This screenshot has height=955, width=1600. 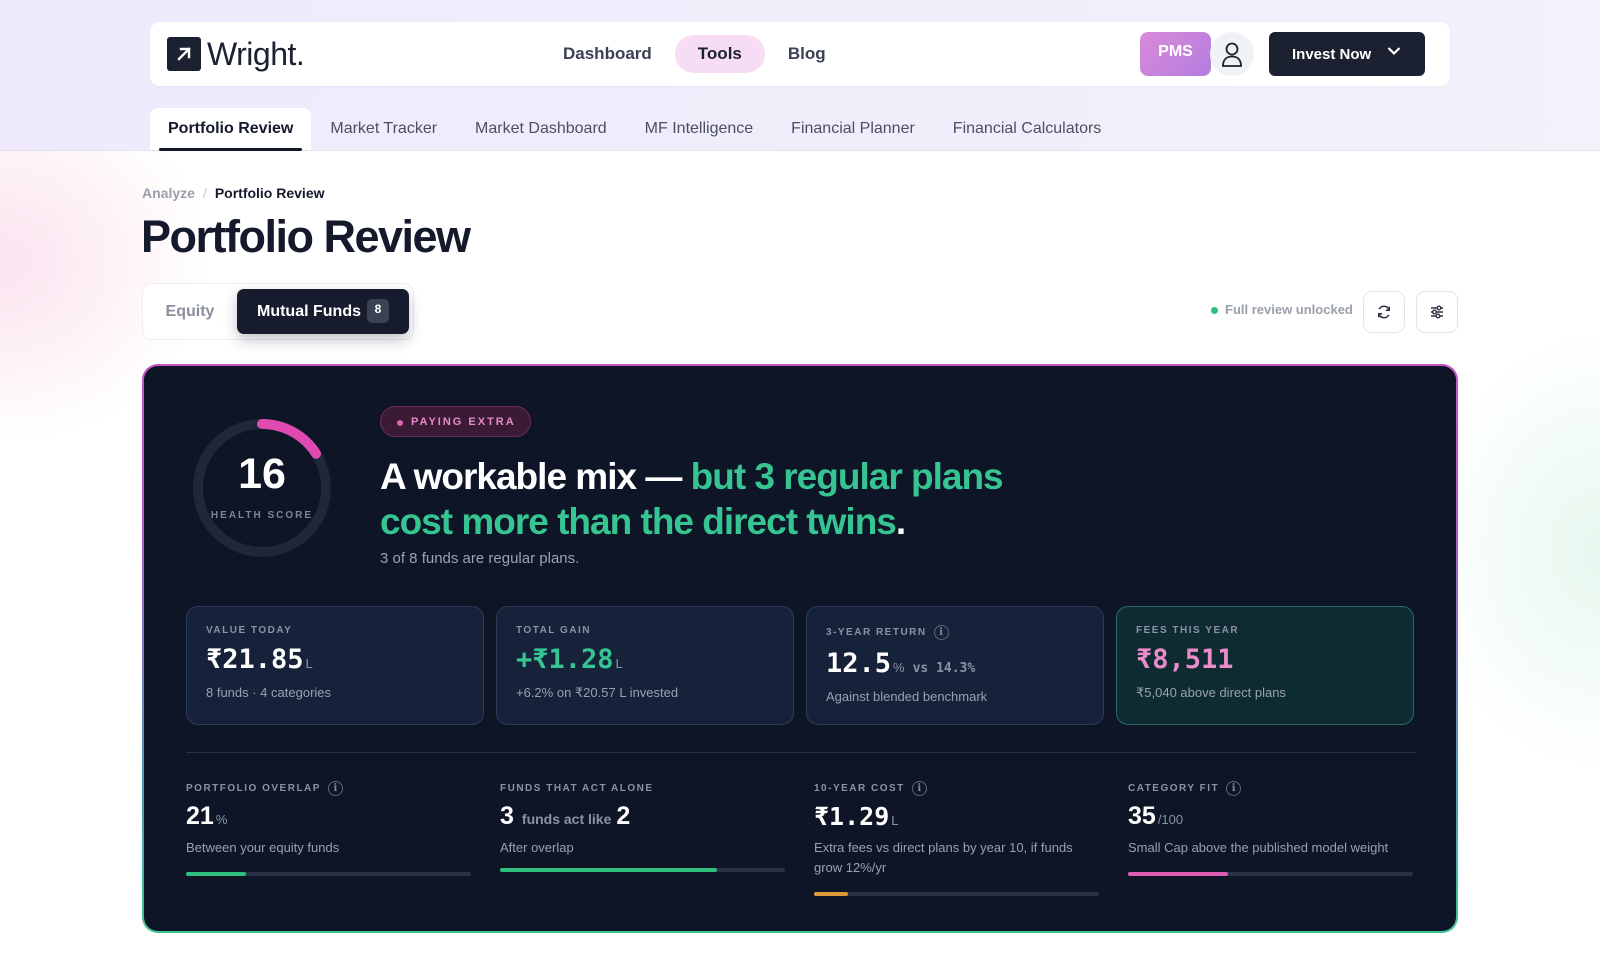 I want to click on breadcrumb-analyze: Analyze, so click(x=168, y=193).